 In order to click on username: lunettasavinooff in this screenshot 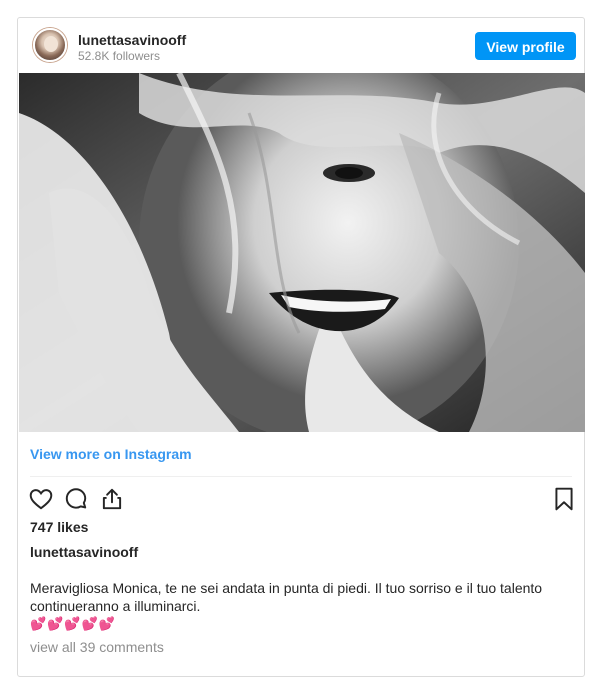, I will do `click(132, 40)`.